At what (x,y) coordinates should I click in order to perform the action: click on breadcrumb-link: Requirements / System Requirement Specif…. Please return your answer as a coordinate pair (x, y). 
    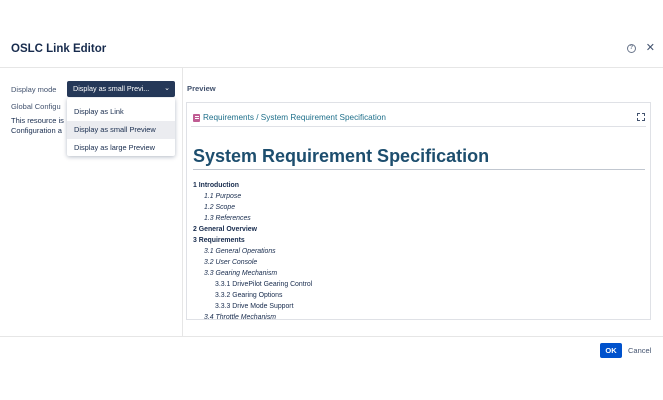
    Looking at the image, I should click on (294, 117).